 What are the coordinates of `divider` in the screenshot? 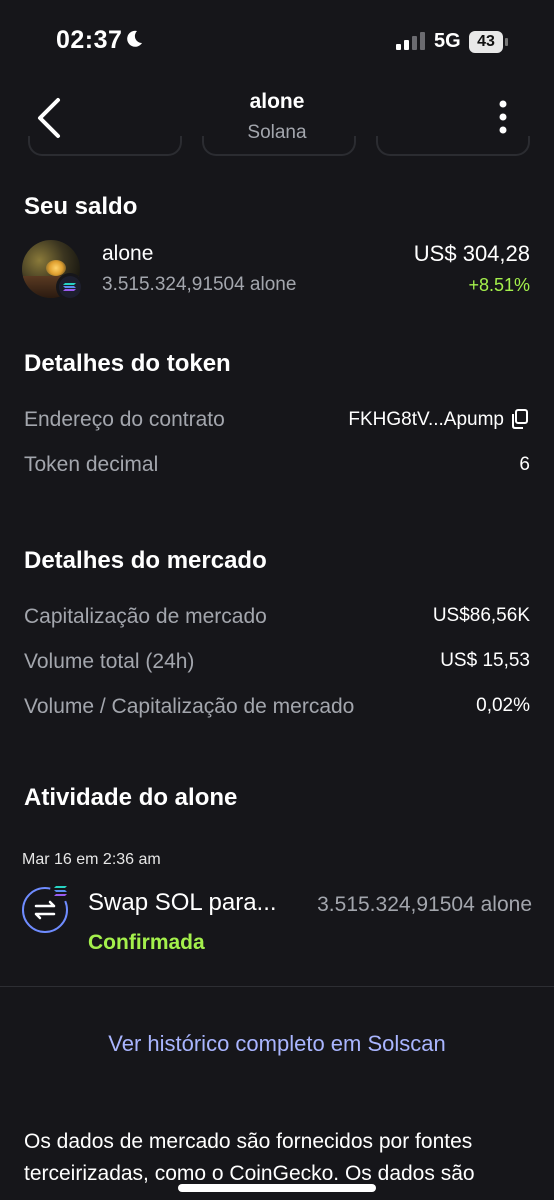 It's located at (277, 986).